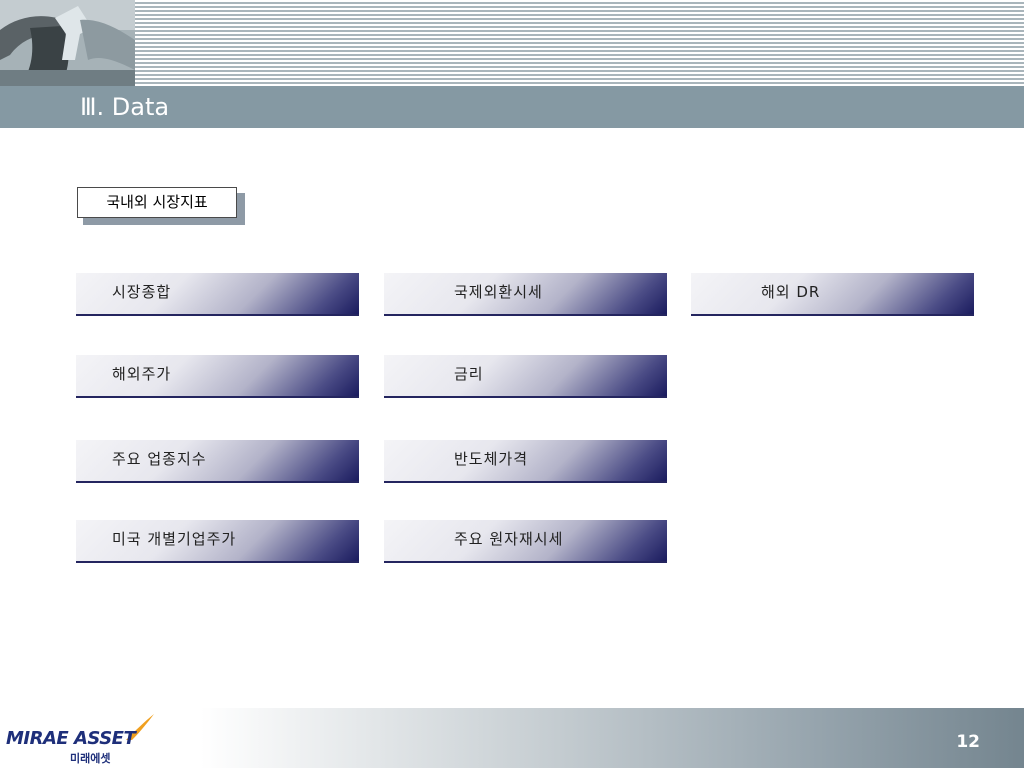 The image size is (1024, 768). Describe the element at coordinates (142, 374) in the screenshot. I see `nav-button-label: 해외주가` at that location.